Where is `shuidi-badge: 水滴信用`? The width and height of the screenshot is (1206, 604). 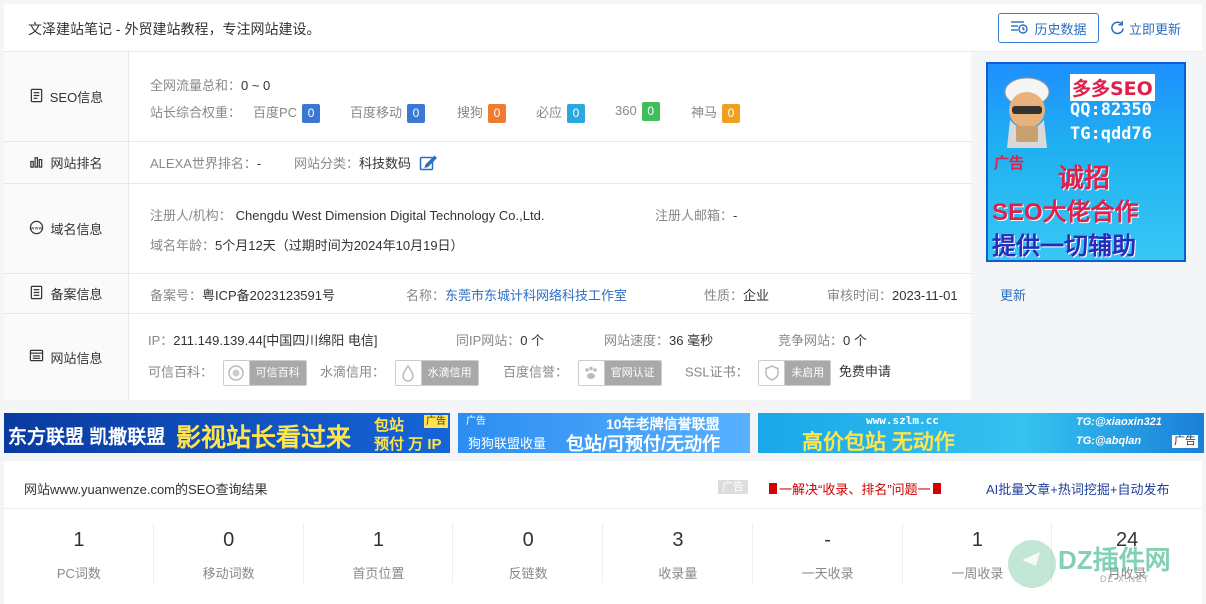
shuidi-badge: 水滴信用 is located at coordinates (436, 373).